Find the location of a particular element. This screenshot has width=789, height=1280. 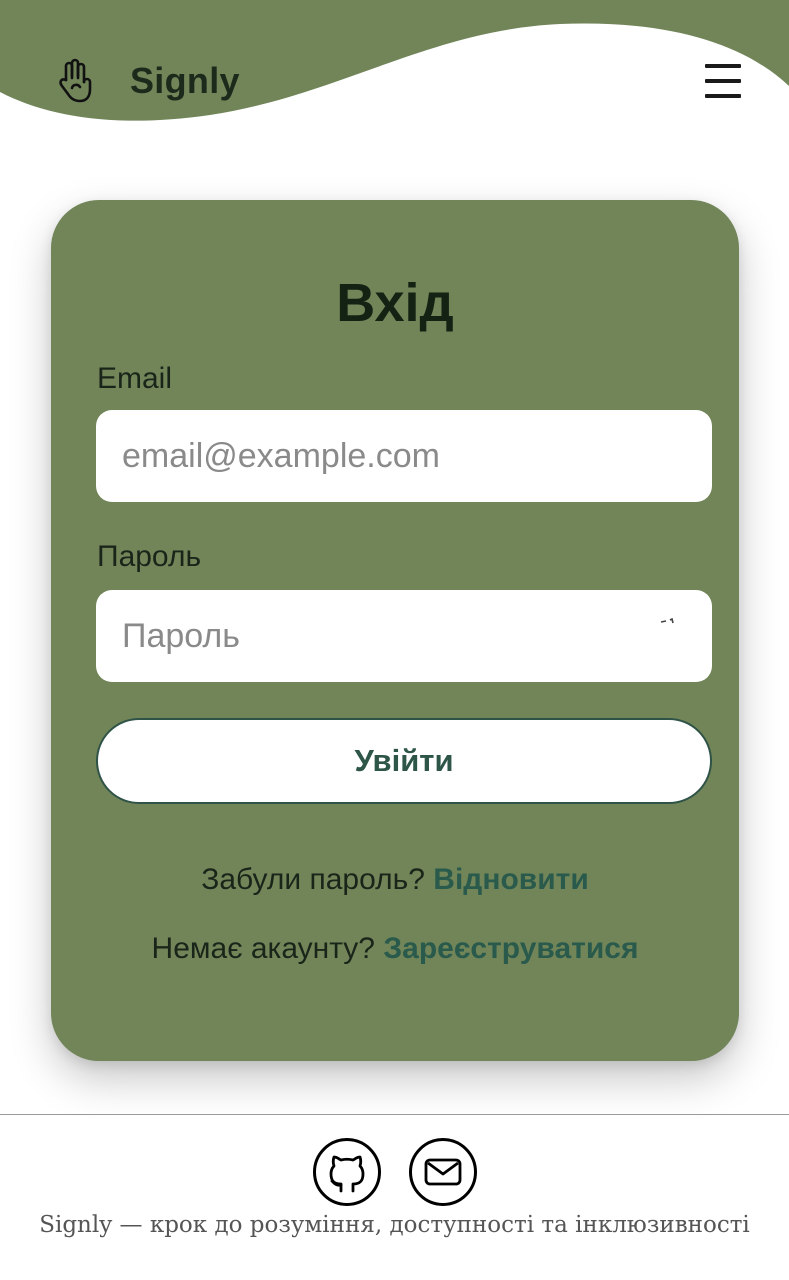

forgot-password-line: Забули пароль? Відновити is located at coordinates (395, 880).